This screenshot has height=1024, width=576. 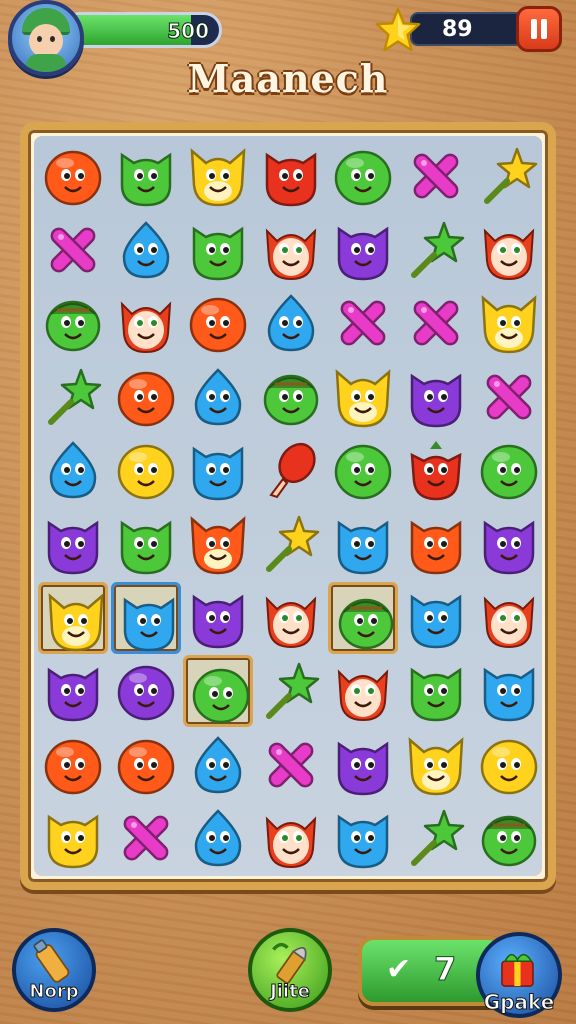 What do you see at coordinates (508, 622) in the screenshot?
I see `redhair-face-icon` at bounding box center [508, 622].